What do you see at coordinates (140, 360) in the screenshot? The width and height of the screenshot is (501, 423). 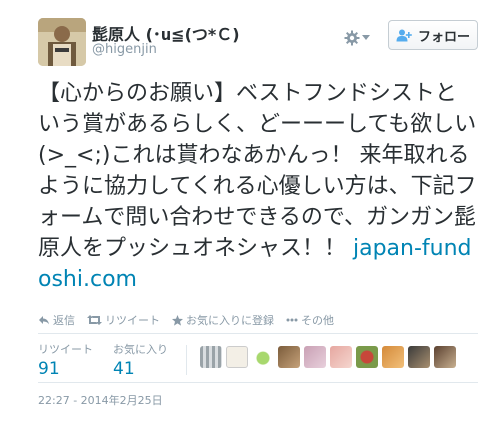 I see `favorites-stat: お気に入り 41` at bounding box center [140, 360].